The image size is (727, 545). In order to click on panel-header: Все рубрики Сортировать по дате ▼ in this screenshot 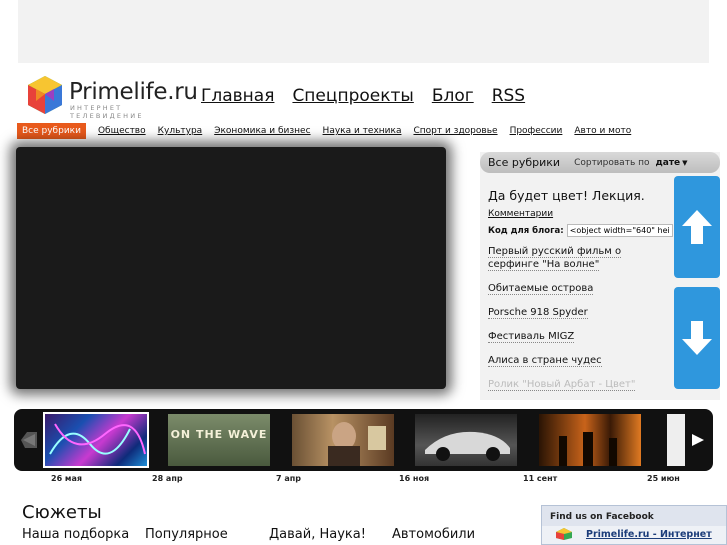, I will do `click(600, 162)`.